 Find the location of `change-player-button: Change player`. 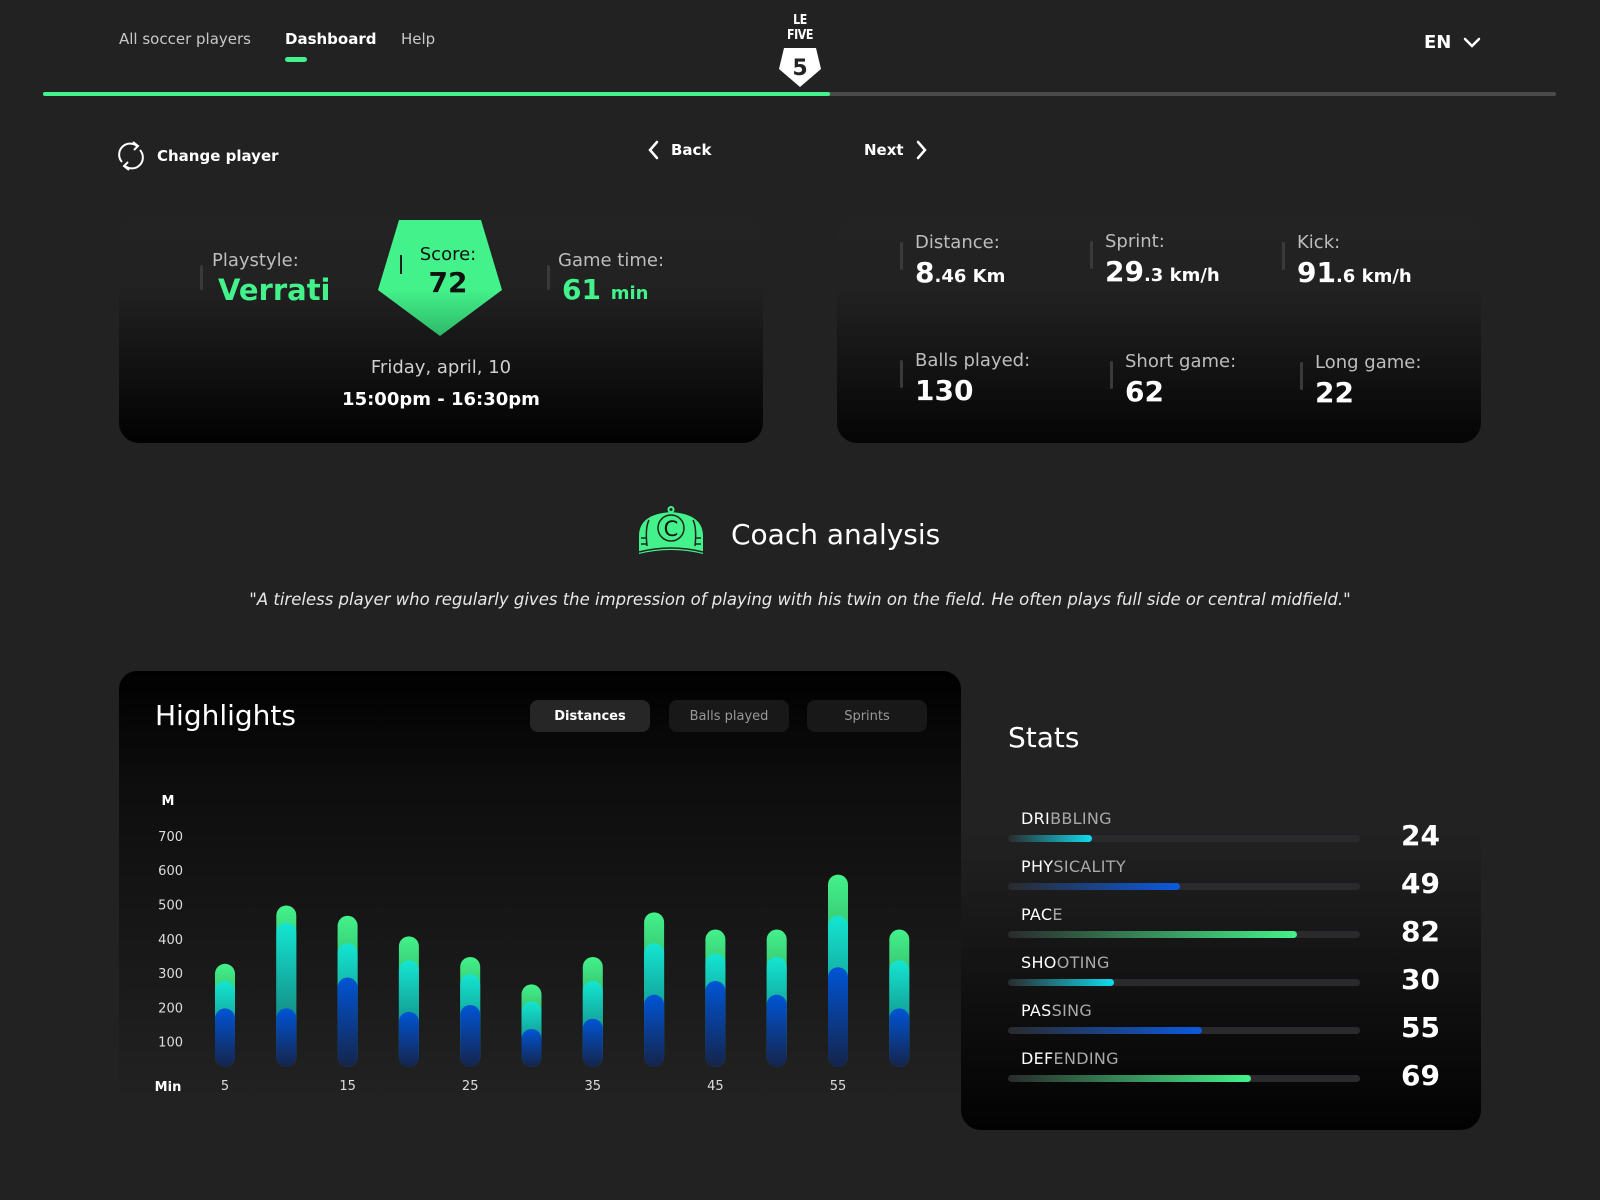

change-player-button: Change player is located at coordinates (198, 156).